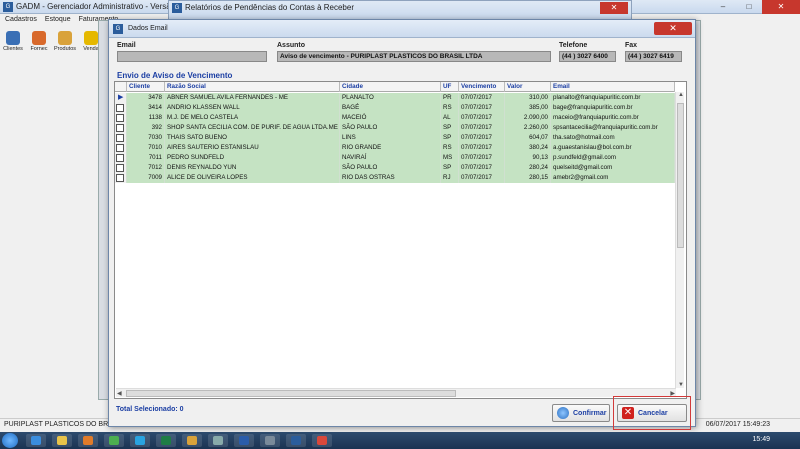  I want to click on col-email: Email, so click(613, 87).